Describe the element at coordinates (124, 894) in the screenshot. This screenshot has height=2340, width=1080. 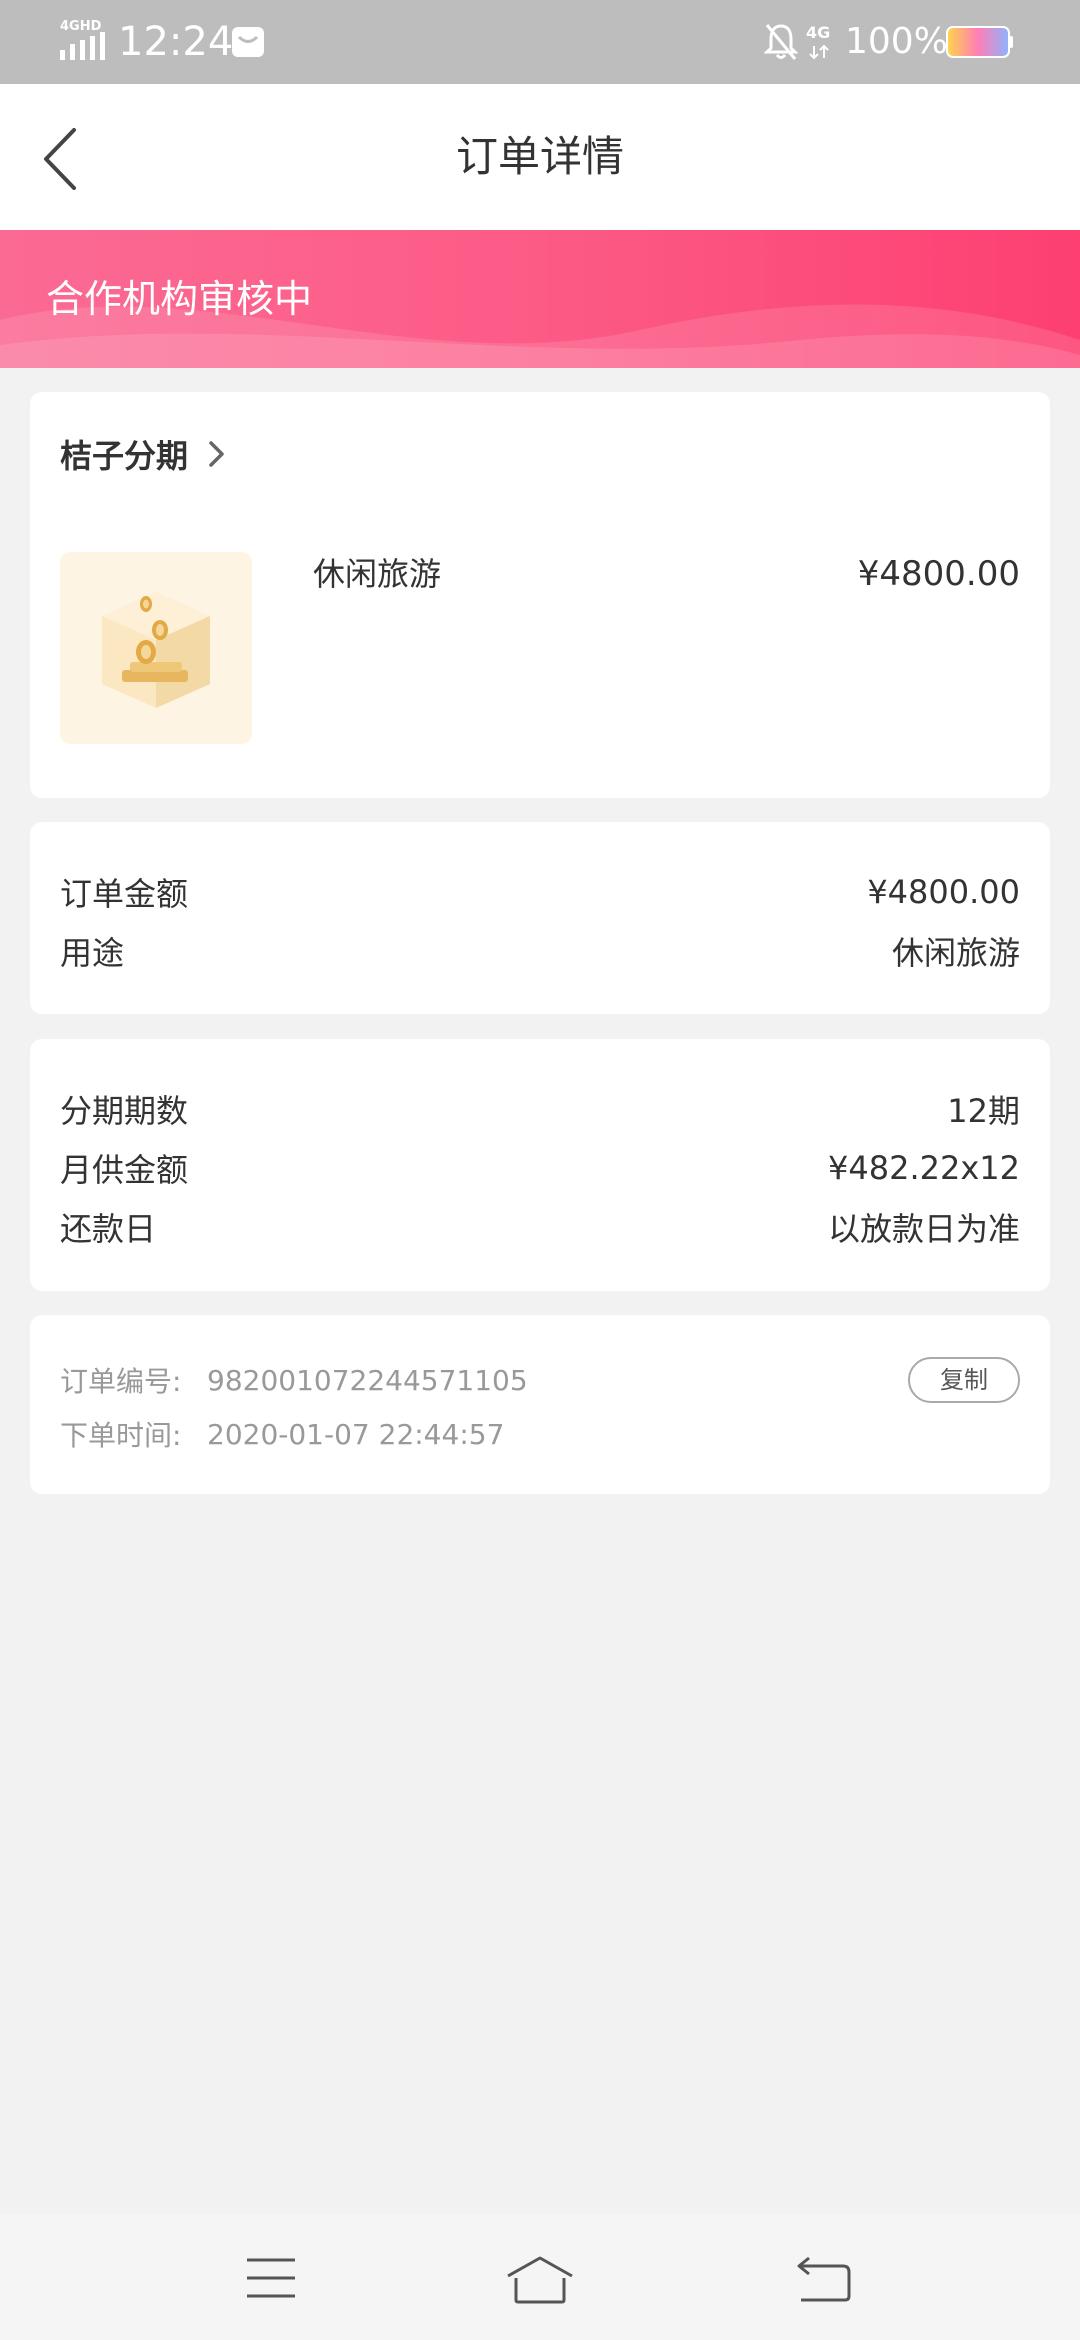
I see `kv-label: 订单金额` at that location.